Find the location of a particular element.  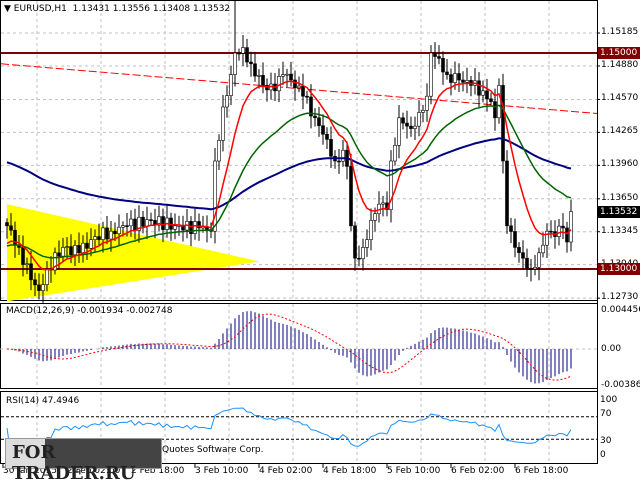

rsi-axis-30: 30 is located at coordinates (606, 441).